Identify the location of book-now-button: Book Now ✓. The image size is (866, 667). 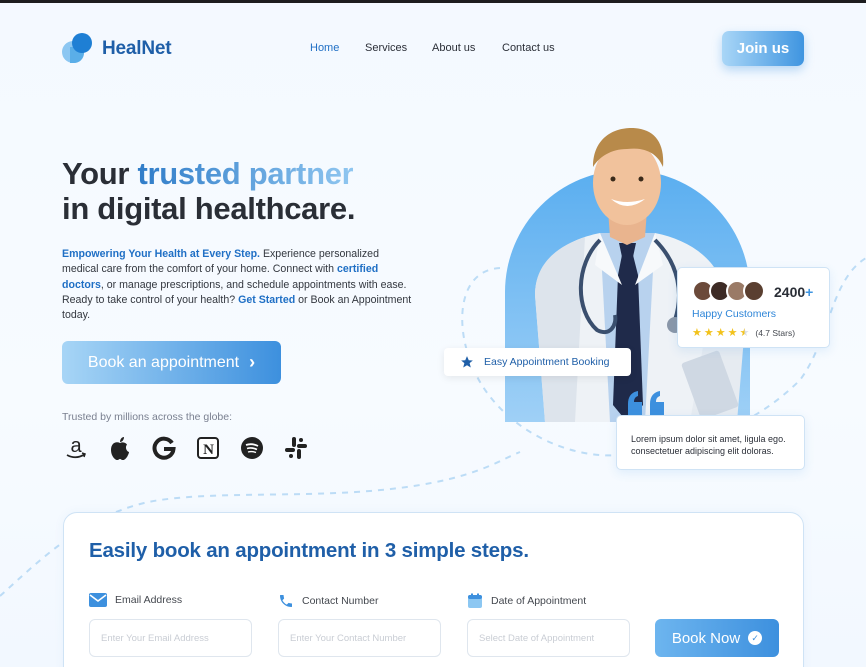
(717, 638).